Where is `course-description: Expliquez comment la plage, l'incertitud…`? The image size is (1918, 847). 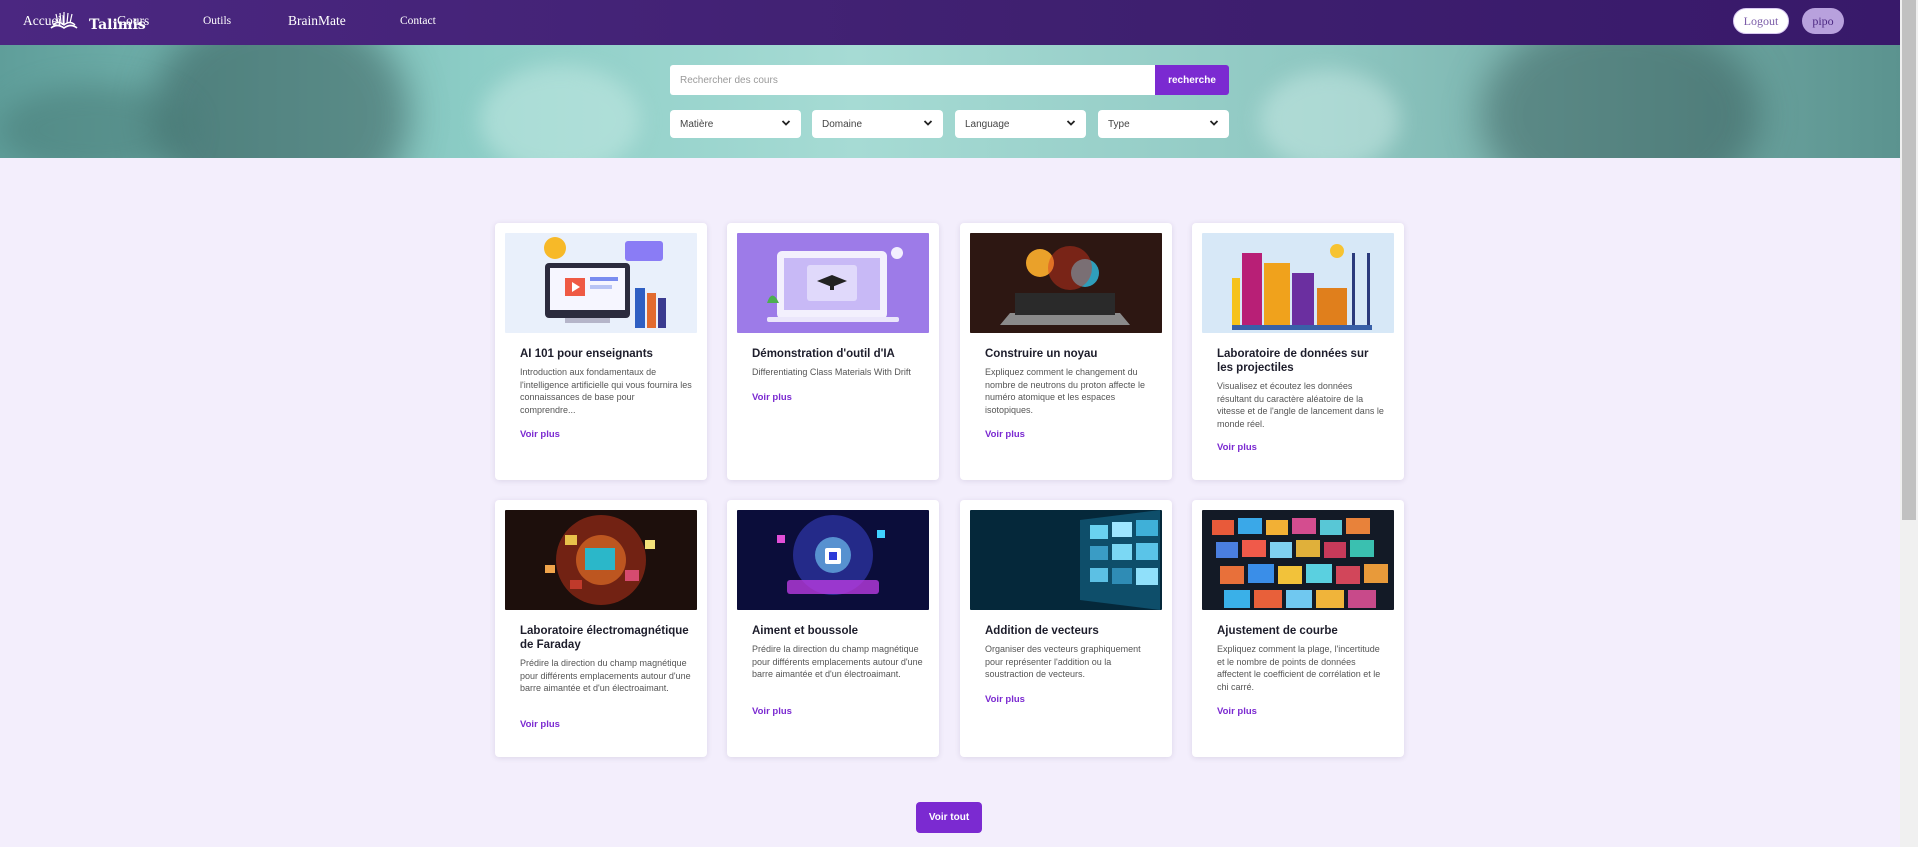
course-description: Expliquez comment la plage, l'incertitud… is located at coordinates (1299, 668).